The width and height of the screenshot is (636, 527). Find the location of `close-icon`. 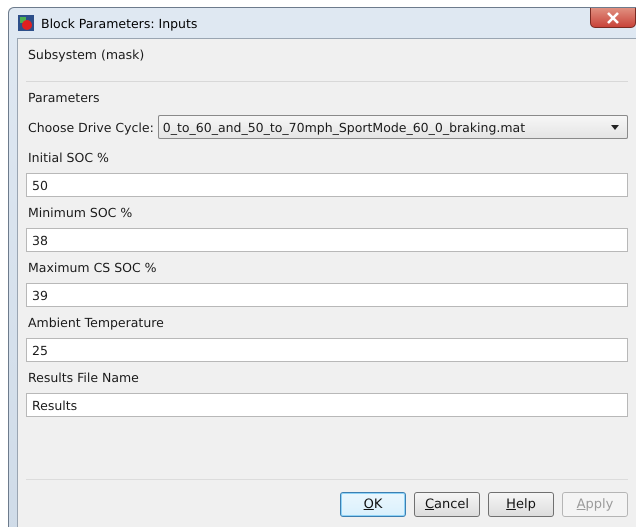

close-icon is located at coordinates (613, 18).